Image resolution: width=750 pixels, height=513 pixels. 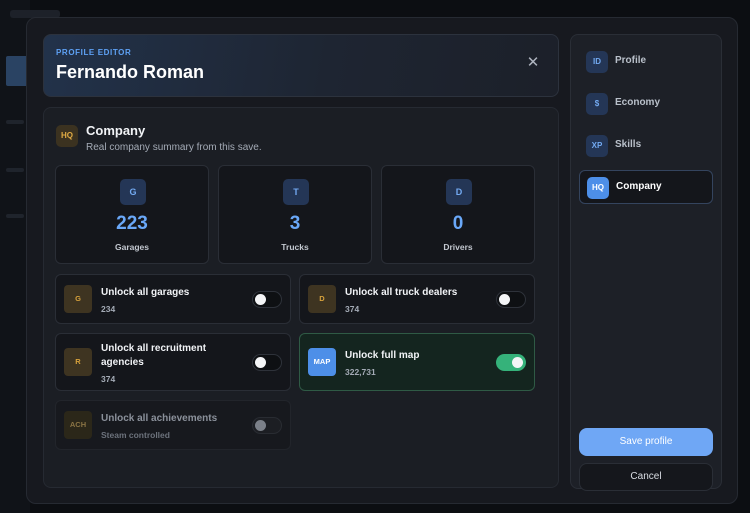 What do you see at coordinates (458, 223) in the screenshot?
I see `stat-value: 0` at bounding box center [458, 223].